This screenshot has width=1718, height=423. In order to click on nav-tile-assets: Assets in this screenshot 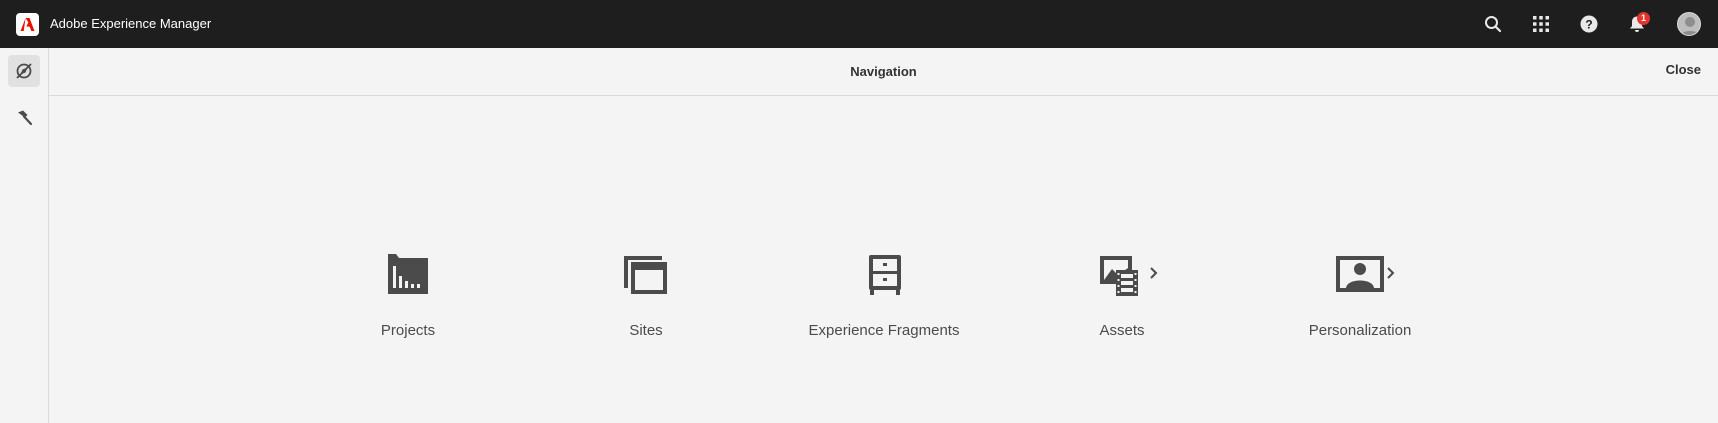, I will do `click(1122, 298)`.